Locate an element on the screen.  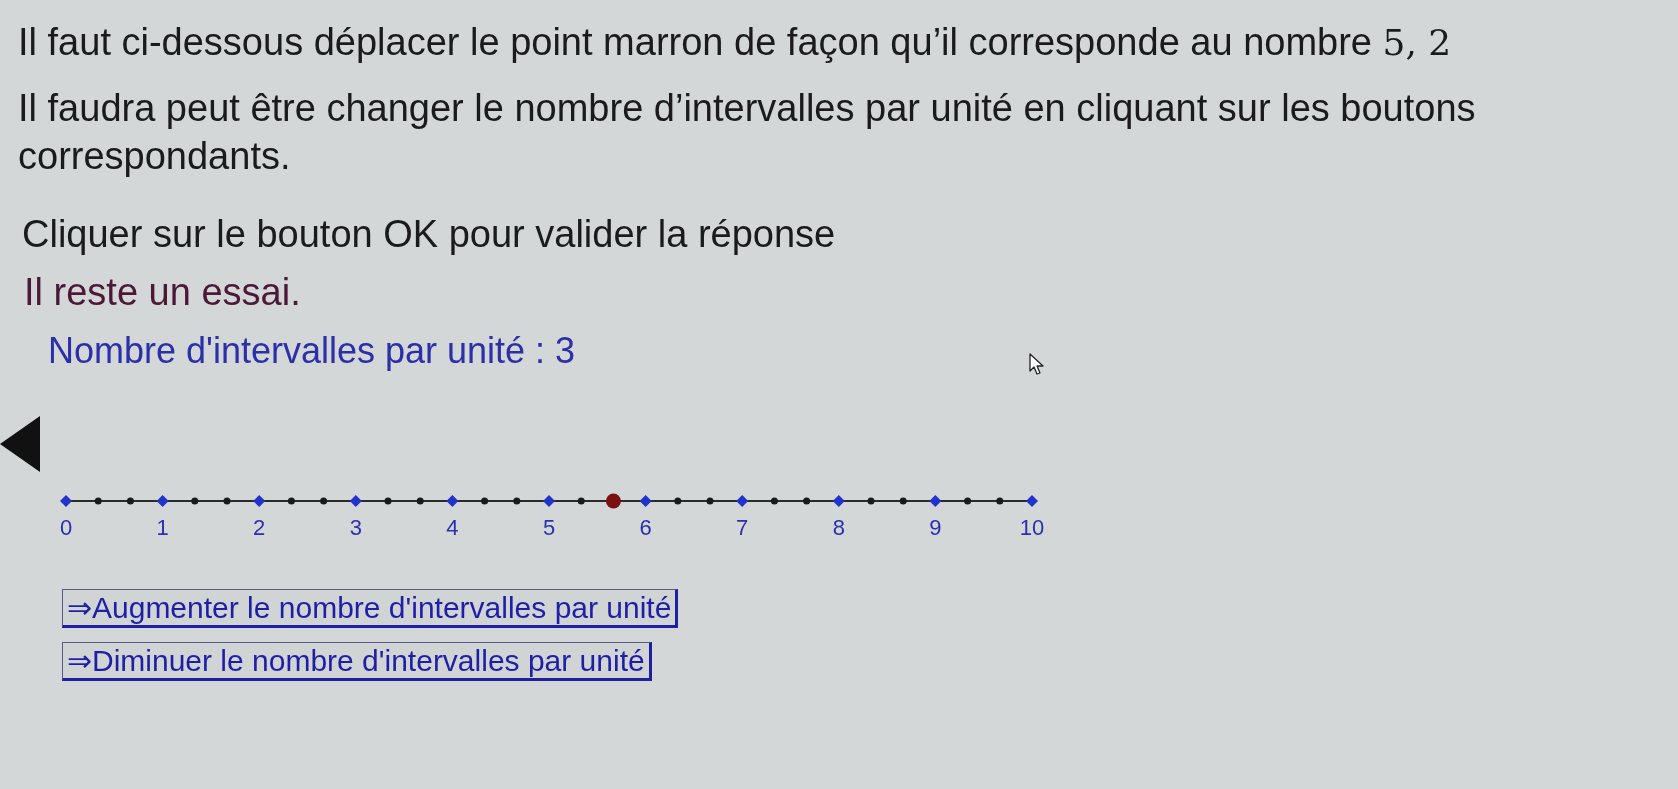
tick-label: 4 is located at coordinates (452, 528).